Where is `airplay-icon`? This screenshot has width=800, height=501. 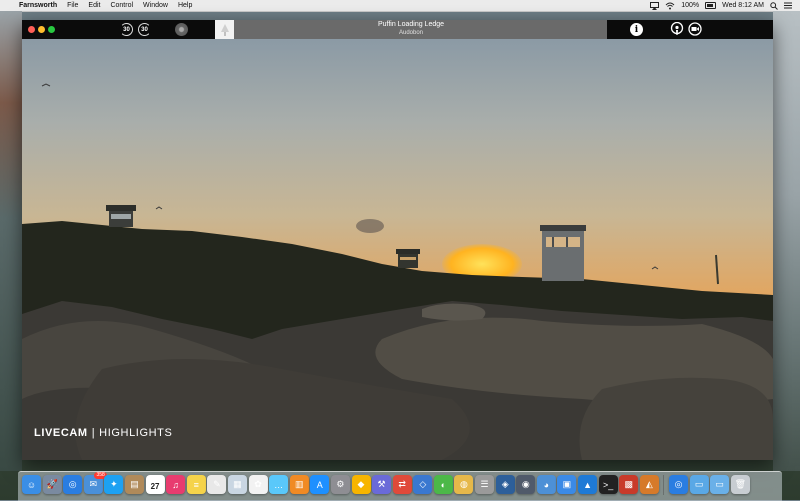 airplay-icon is located at coordinates (655, 5).